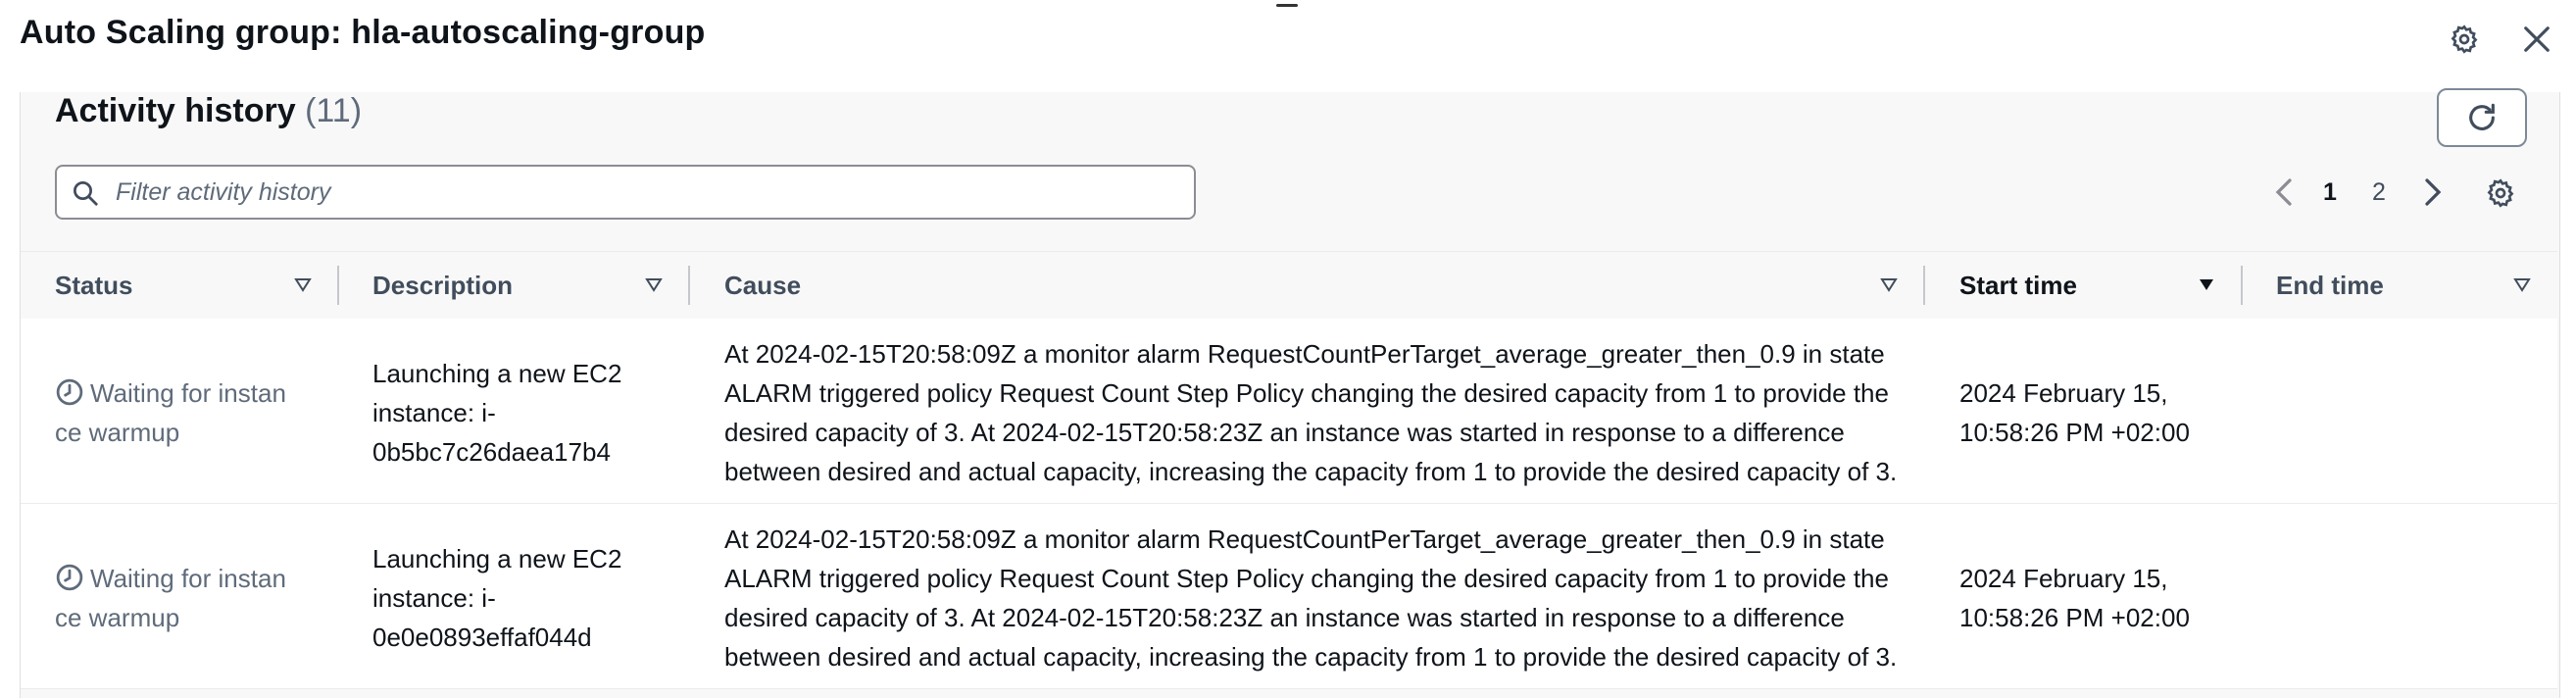  I want to click on settings-button, so click(2464, 39).